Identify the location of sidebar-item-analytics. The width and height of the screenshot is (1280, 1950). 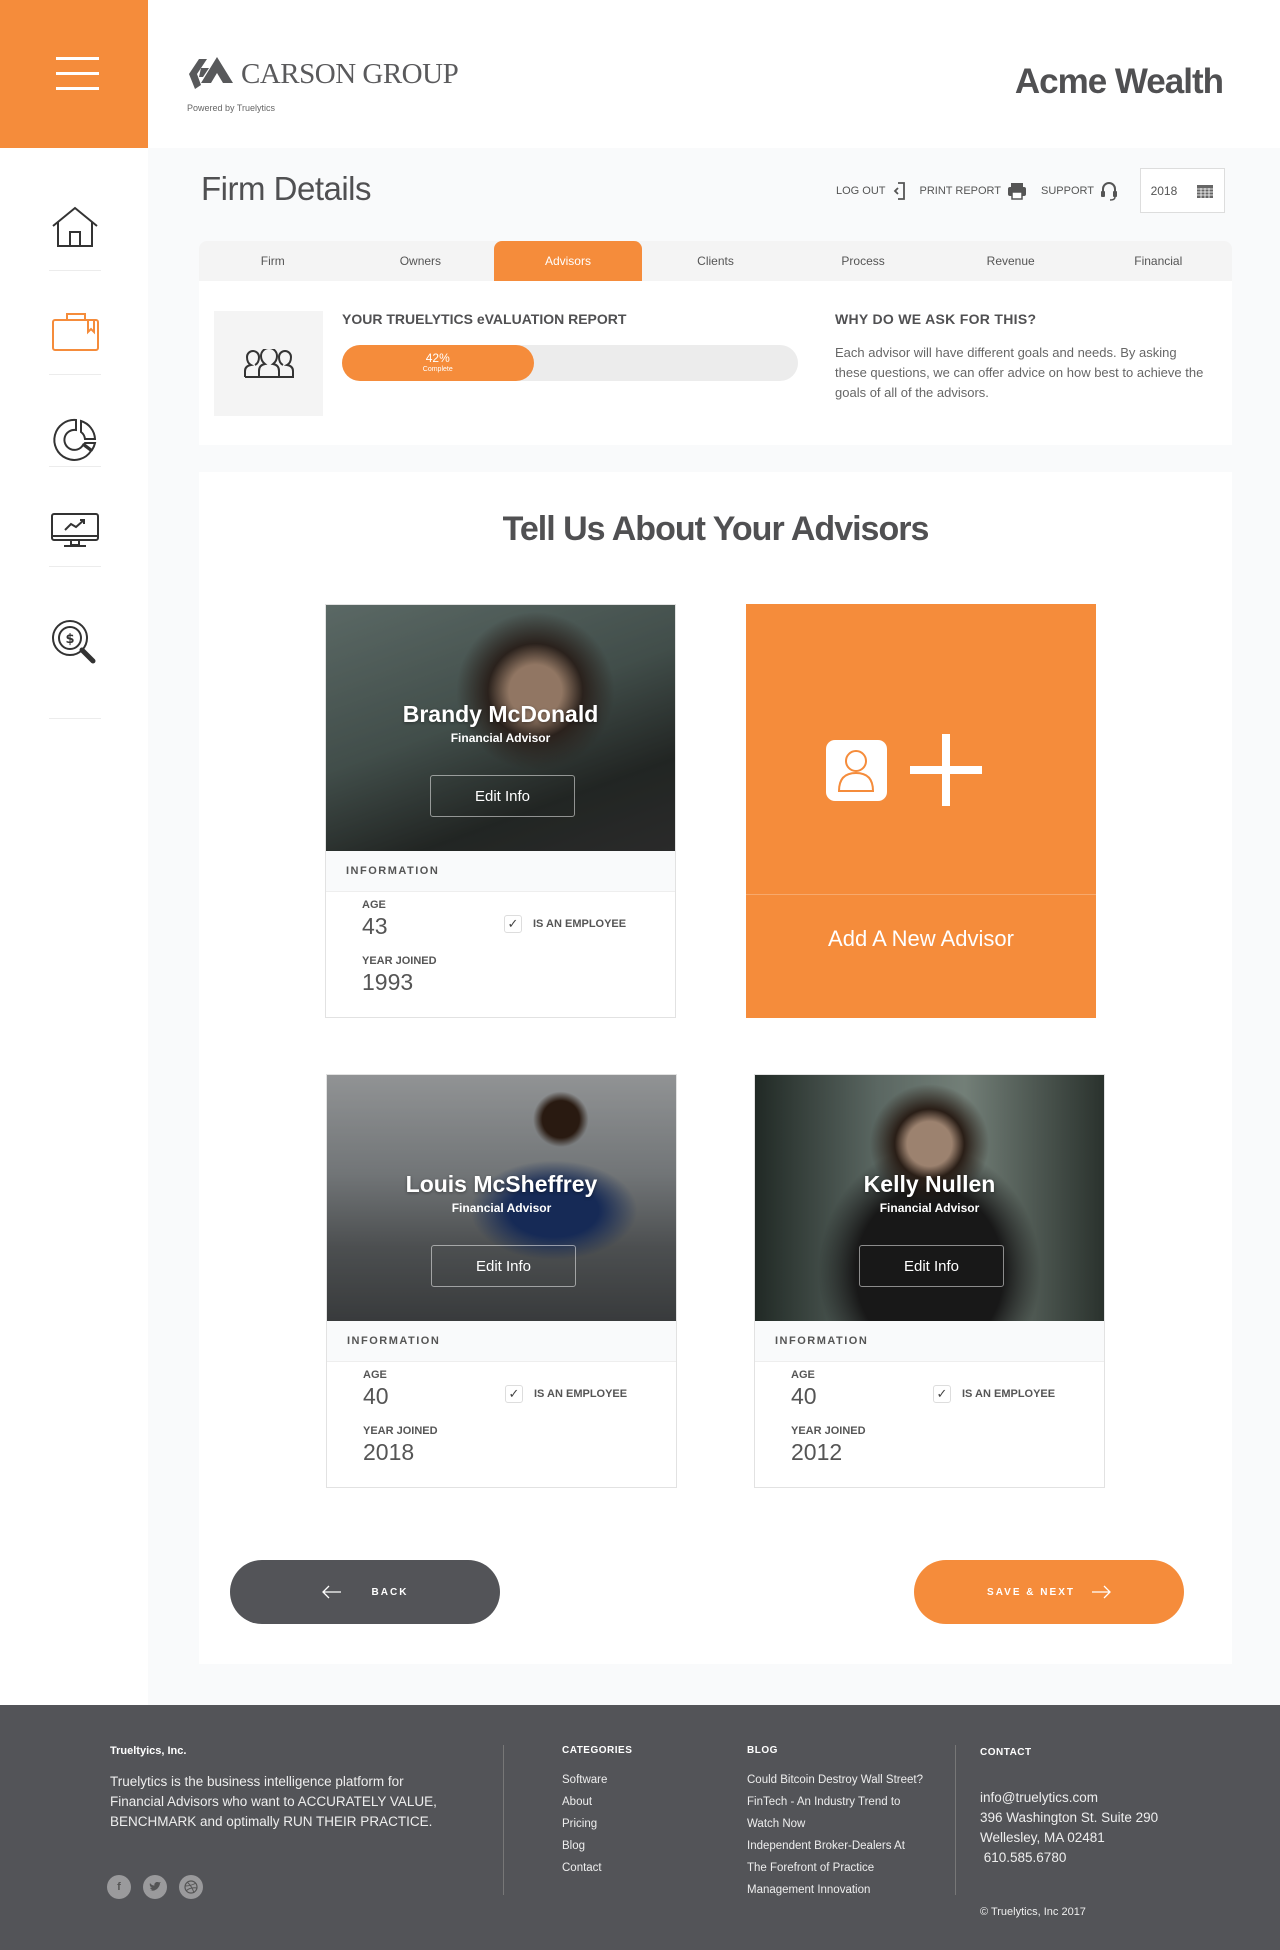
(75, 440).